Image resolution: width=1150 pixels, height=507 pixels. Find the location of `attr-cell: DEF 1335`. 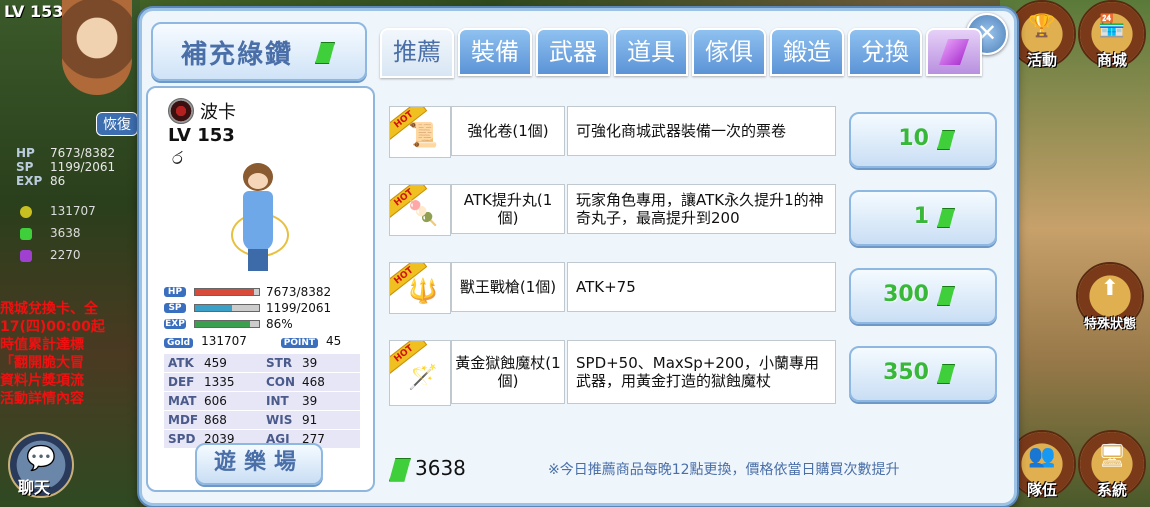

attr-cell: DEF 1335 is located at coordinates (213, 382).